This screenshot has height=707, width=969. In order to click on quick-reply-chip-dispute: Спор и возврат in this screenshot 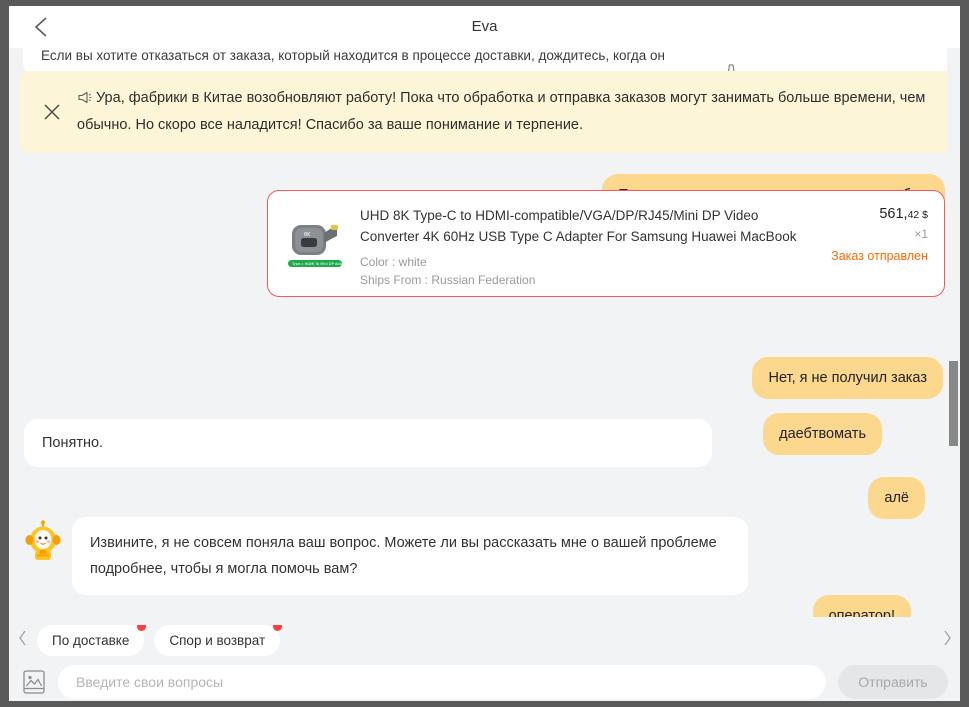, I will do `click(218, 640)`.